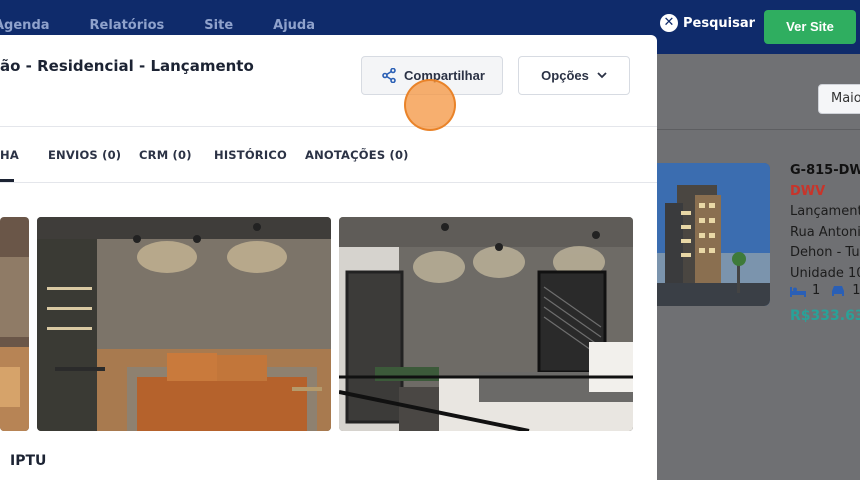  Describe the element at coordinates (250, 155) in the screenshot. I see `tab-historico: HISTÓRICO` at that location.